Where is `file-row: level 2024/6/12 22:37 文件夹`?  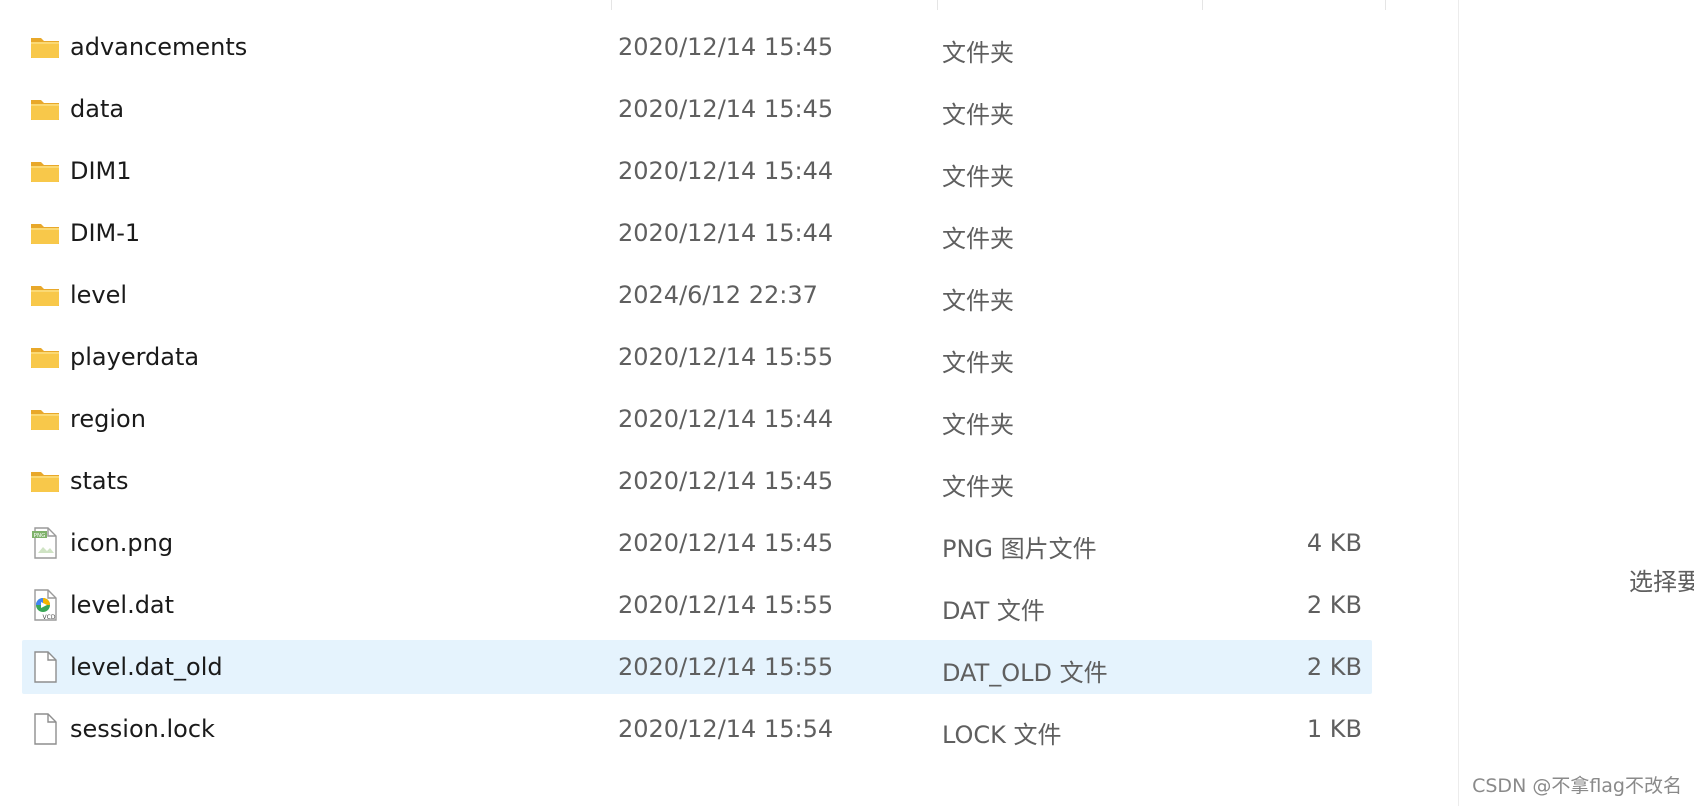 file-row: level 2024/6/12 22:37 文件夹 is located at coordinates (697, 295).